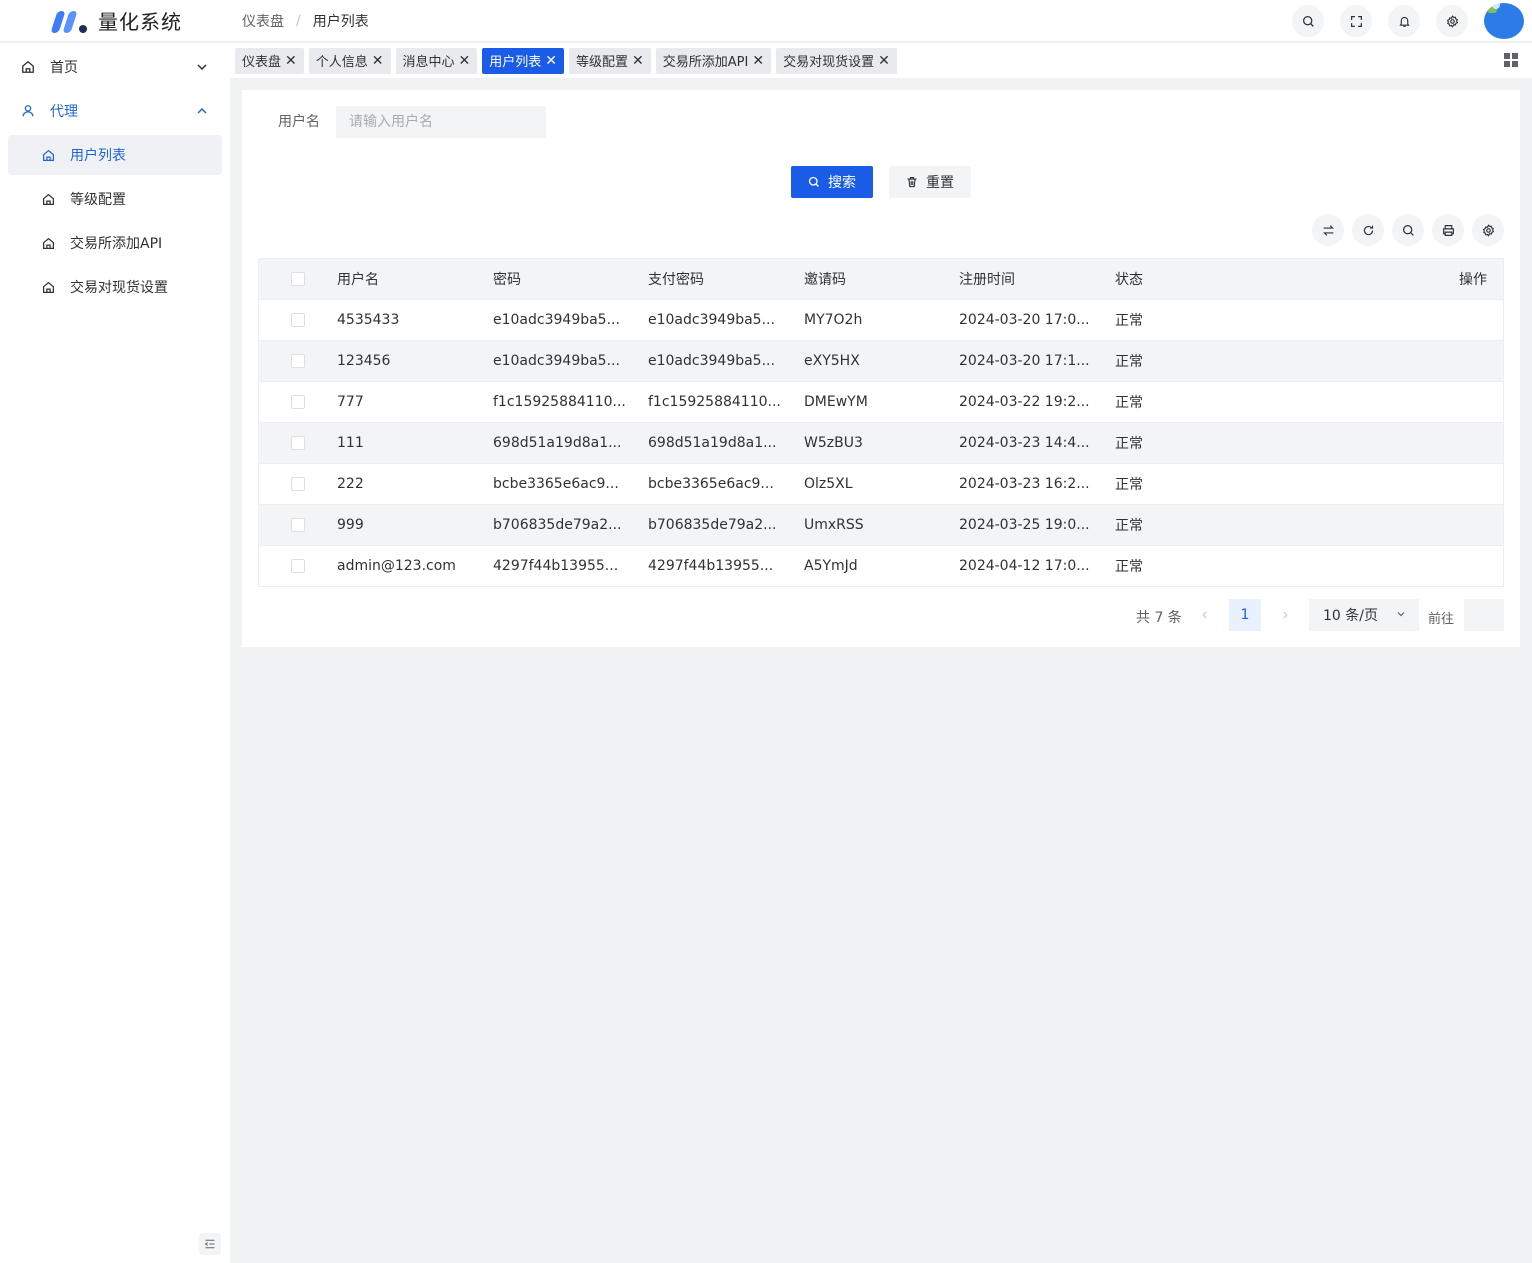 This screenshot has height=1263, width=1532. What do you see at coordinates (1484, 615) in the screenshot?
I see `goto-page-input` at bounding box center [1484, 615].